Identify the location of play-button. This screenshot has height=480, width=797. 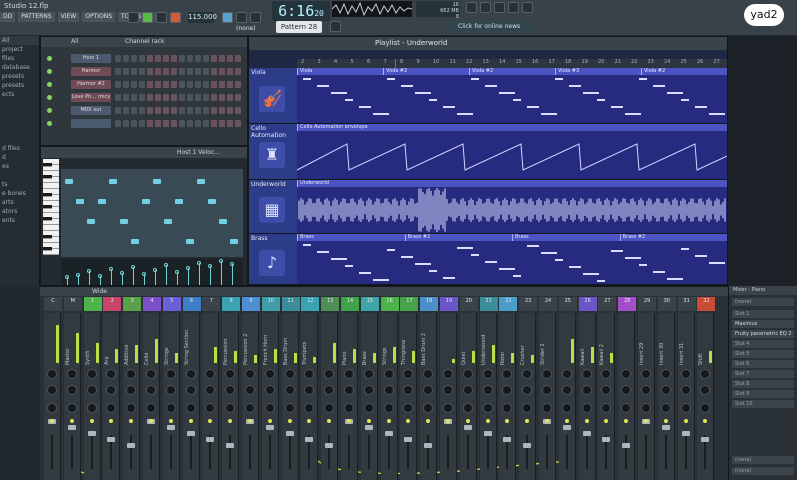
(147, 17).